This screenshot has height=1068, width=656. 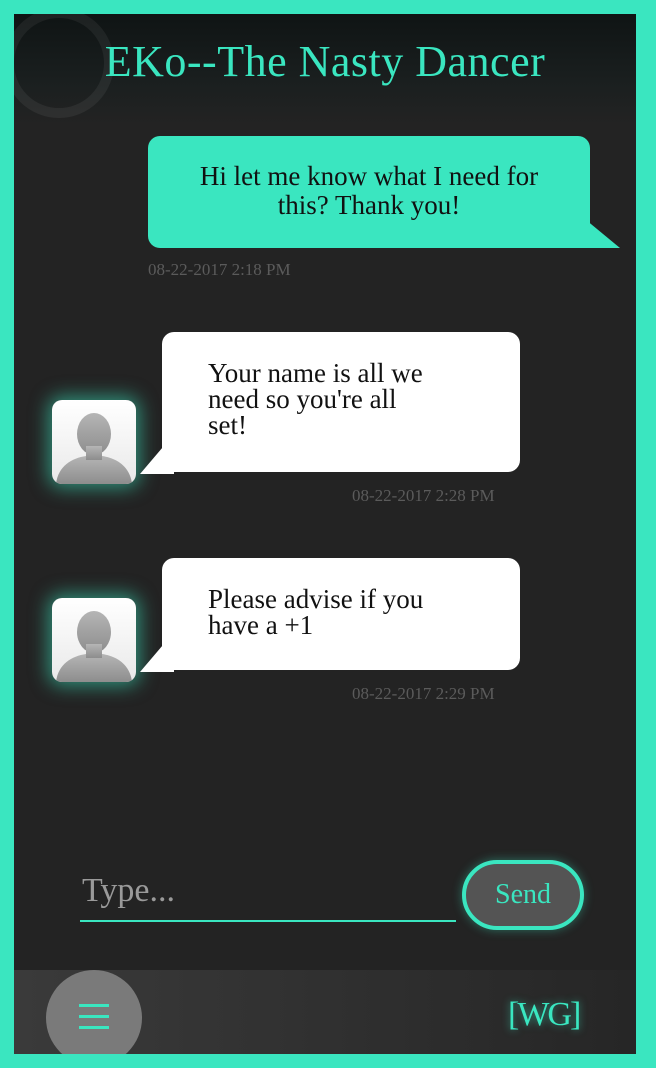 I want to click on incoming-message-bubble: Please advise if you have a +1, so click(x=341, y=614).